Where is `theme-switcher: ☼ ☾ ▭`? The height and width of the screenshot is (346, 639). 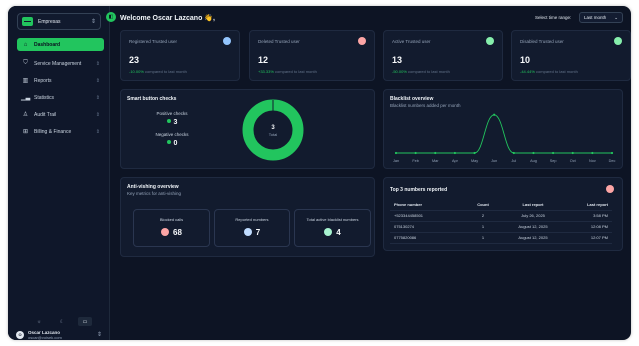
theme-switcher: ☼ ☾ ▭ is located at coordinates (62, 321).